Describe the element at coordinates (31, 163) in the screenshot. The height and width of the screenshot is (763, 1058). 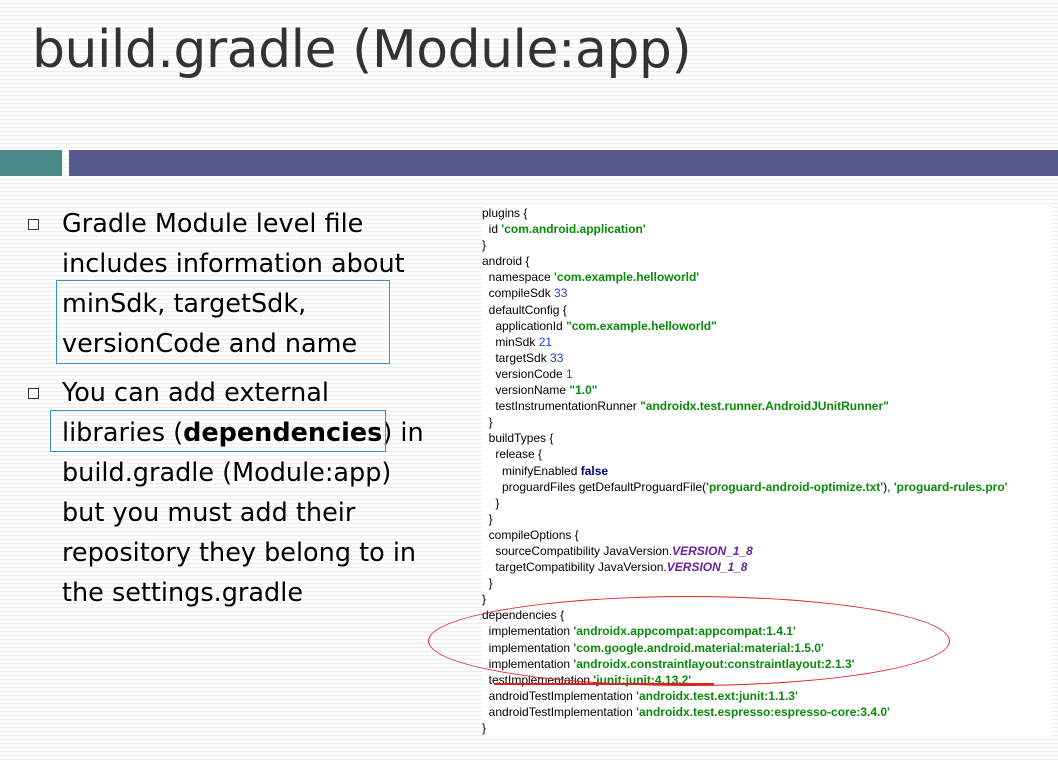
I see `accent-bar-teal` at that location.